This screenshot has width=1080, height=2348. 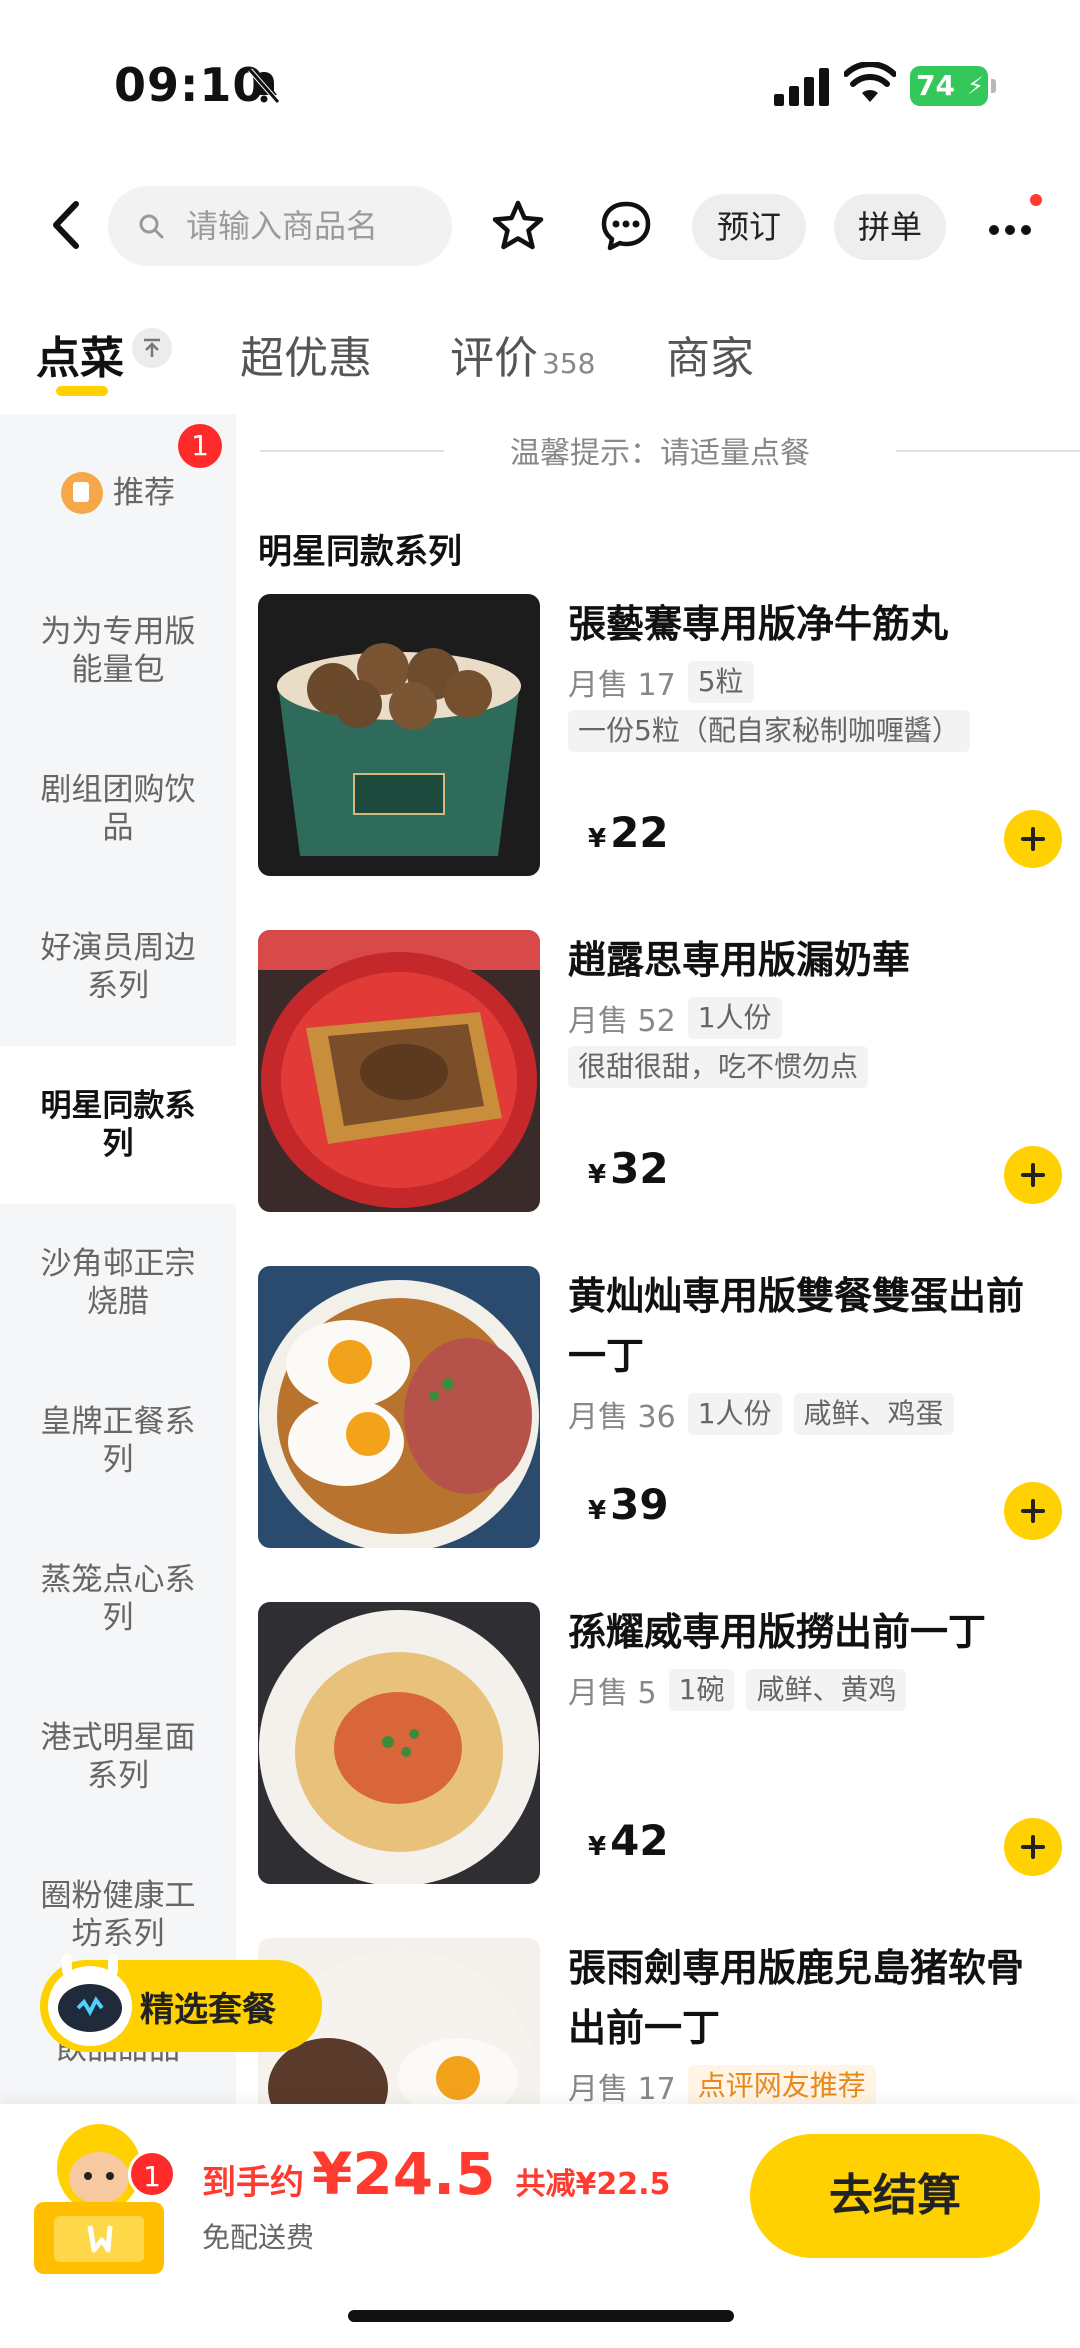 I want to click on item-meta: 月售 5 1碗 咸鲜、黄鸡, so click(x=737, y=1690).